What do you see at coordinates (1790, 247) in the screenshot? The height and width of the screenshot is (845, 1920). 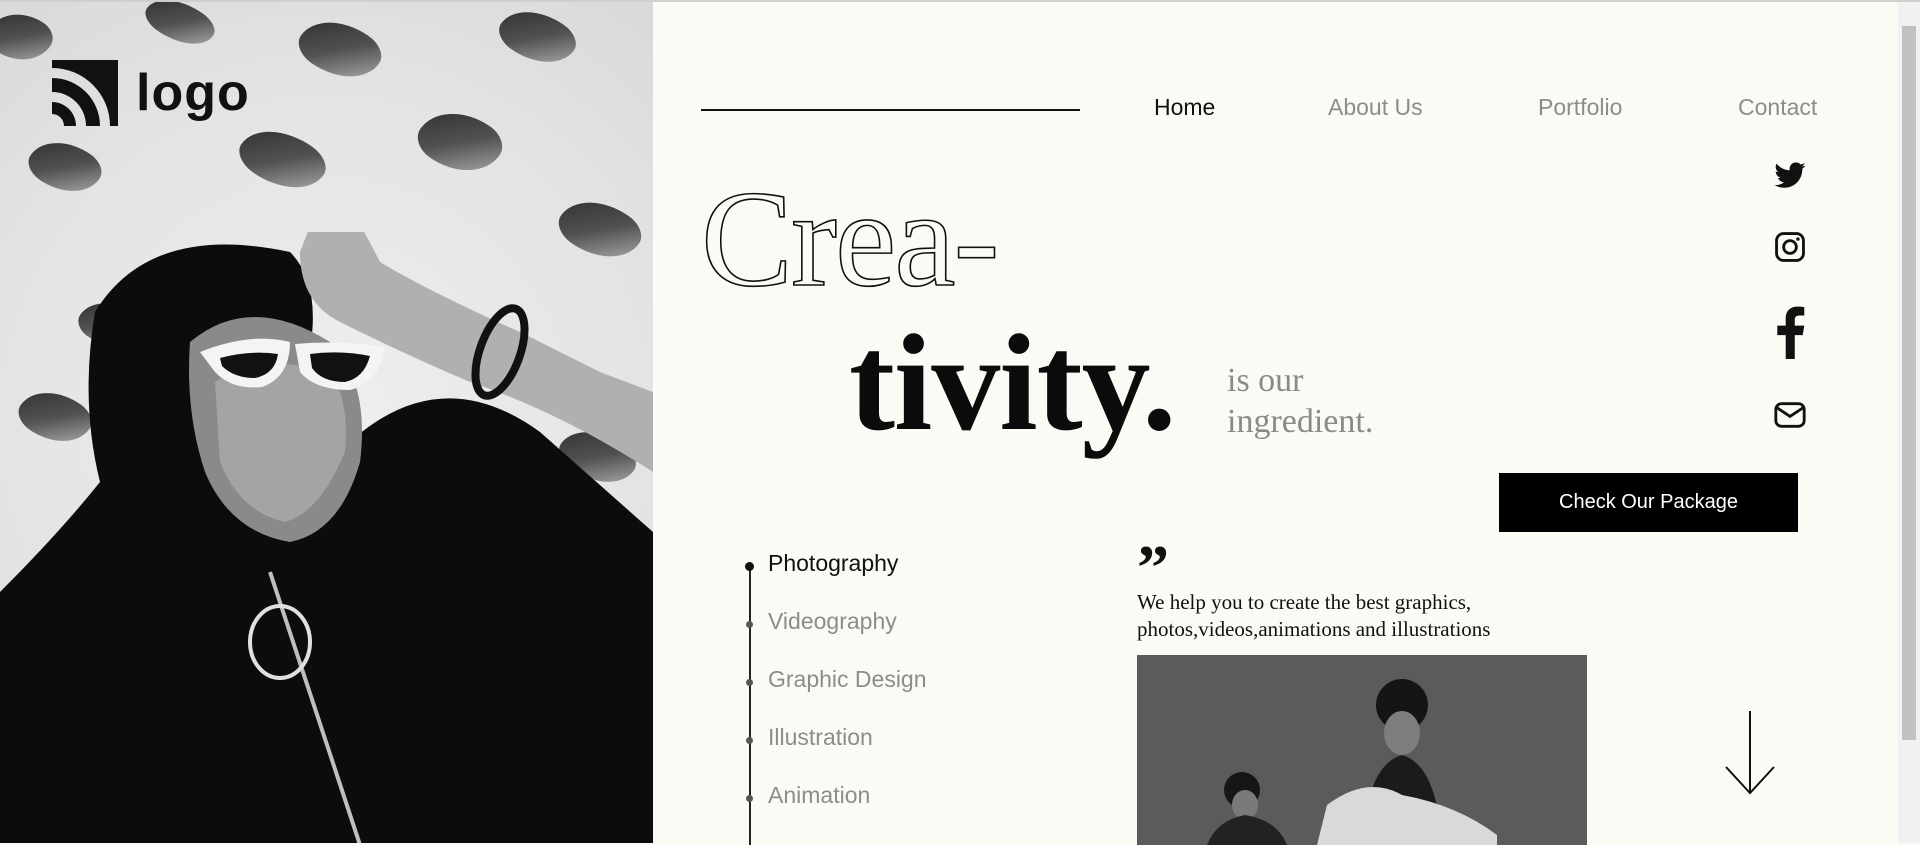 I see `instagram-icon` at bounding box center [1790, 247].